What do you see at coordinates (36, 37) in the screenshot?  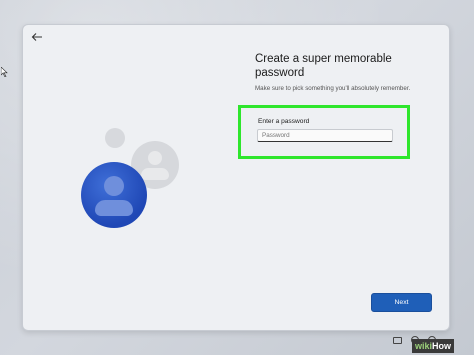 I see `back-arrow-icon` at bounding box center [36, 37].